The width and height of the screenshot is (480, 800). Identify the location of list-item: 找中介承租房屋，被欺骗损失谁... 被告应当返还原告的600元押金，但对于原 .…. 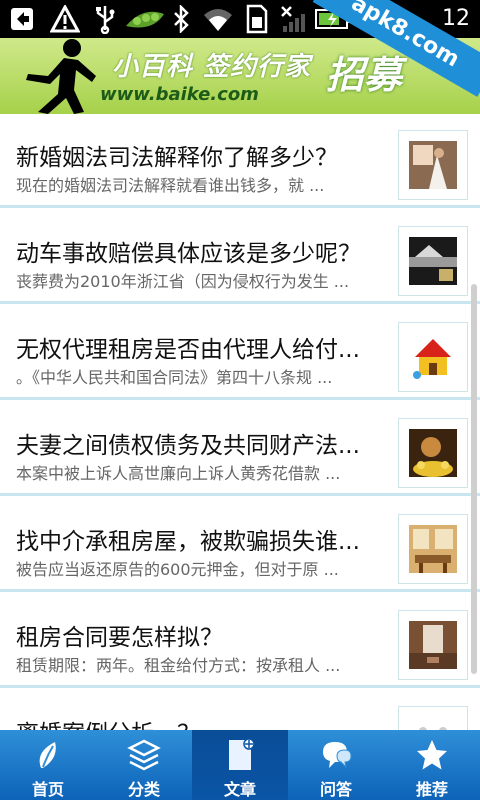
(240, 545).